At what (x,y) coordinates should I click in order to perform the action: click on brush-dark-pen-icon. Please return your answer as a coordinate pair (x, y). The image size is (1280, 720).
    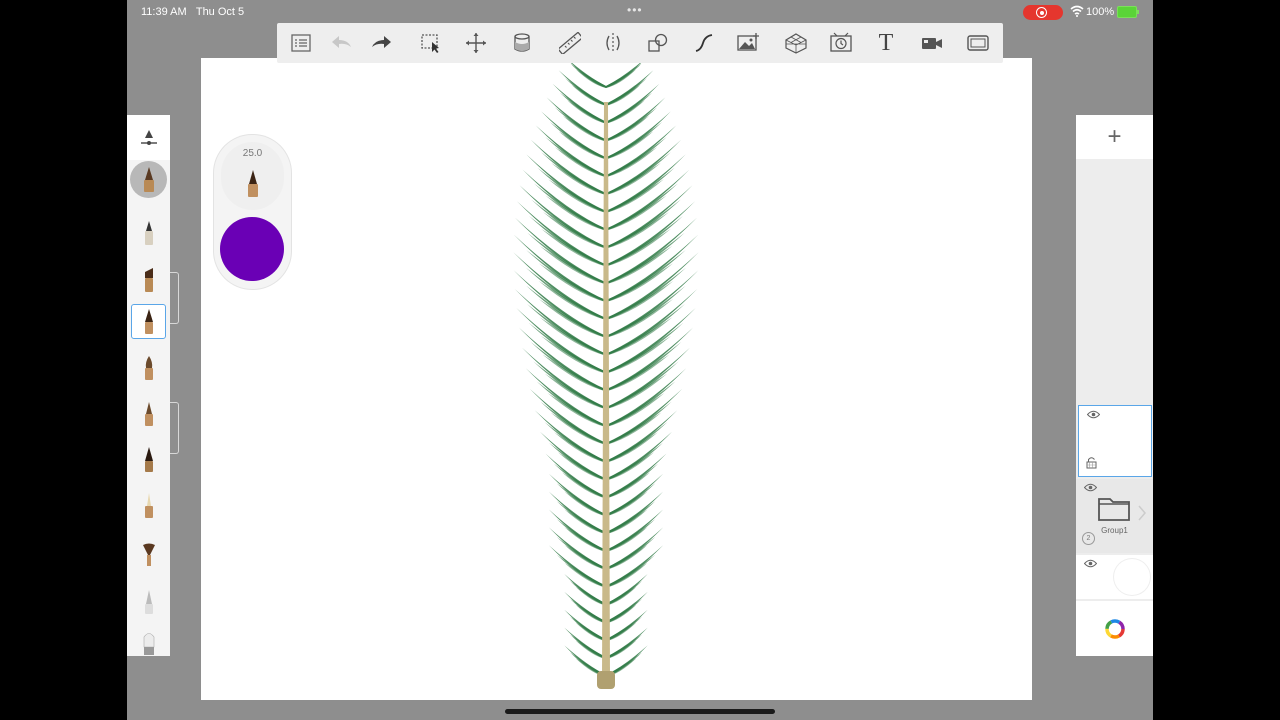
    Looking at the image, I should click on (148, 459).